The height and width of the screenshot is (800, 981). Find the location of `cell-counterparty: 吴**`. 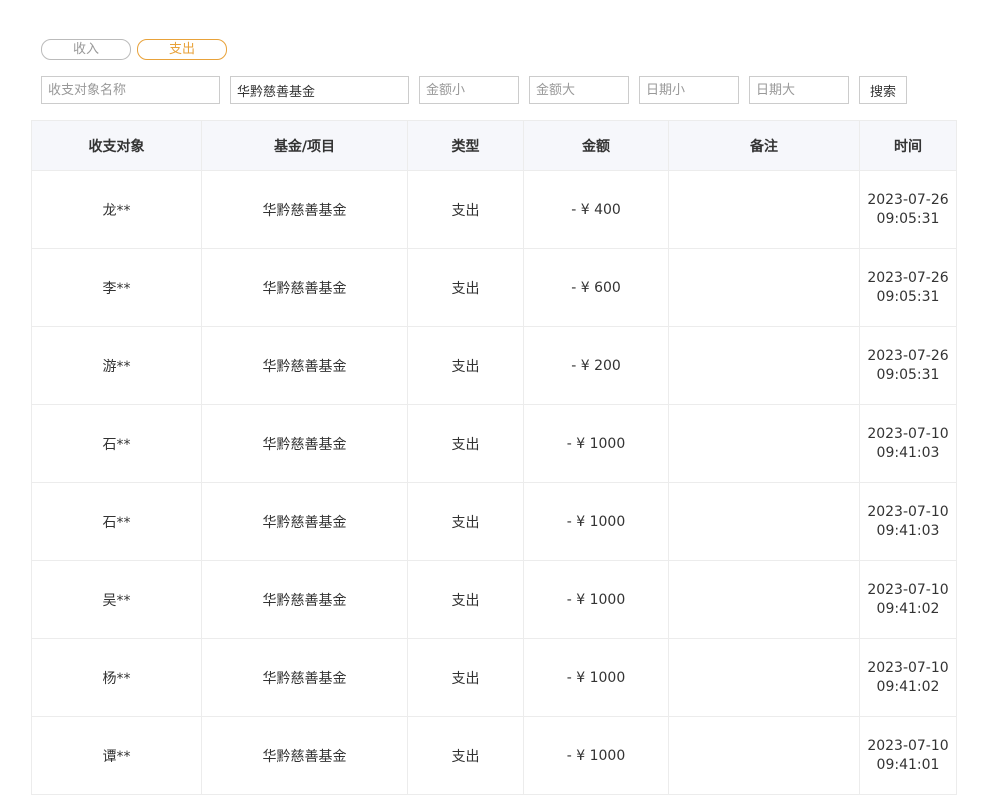

cell-counterparty: 吴** is located at coordinates (116, 599).